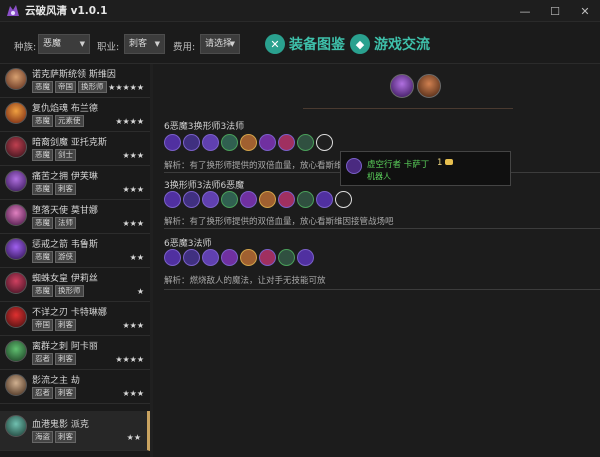 The height and width of the screenshot is (457, 600). What do you see at coordinates (129, 359) in the screenshot?
I see `star-rating: ★★★★` at bounding box center [129, 359].